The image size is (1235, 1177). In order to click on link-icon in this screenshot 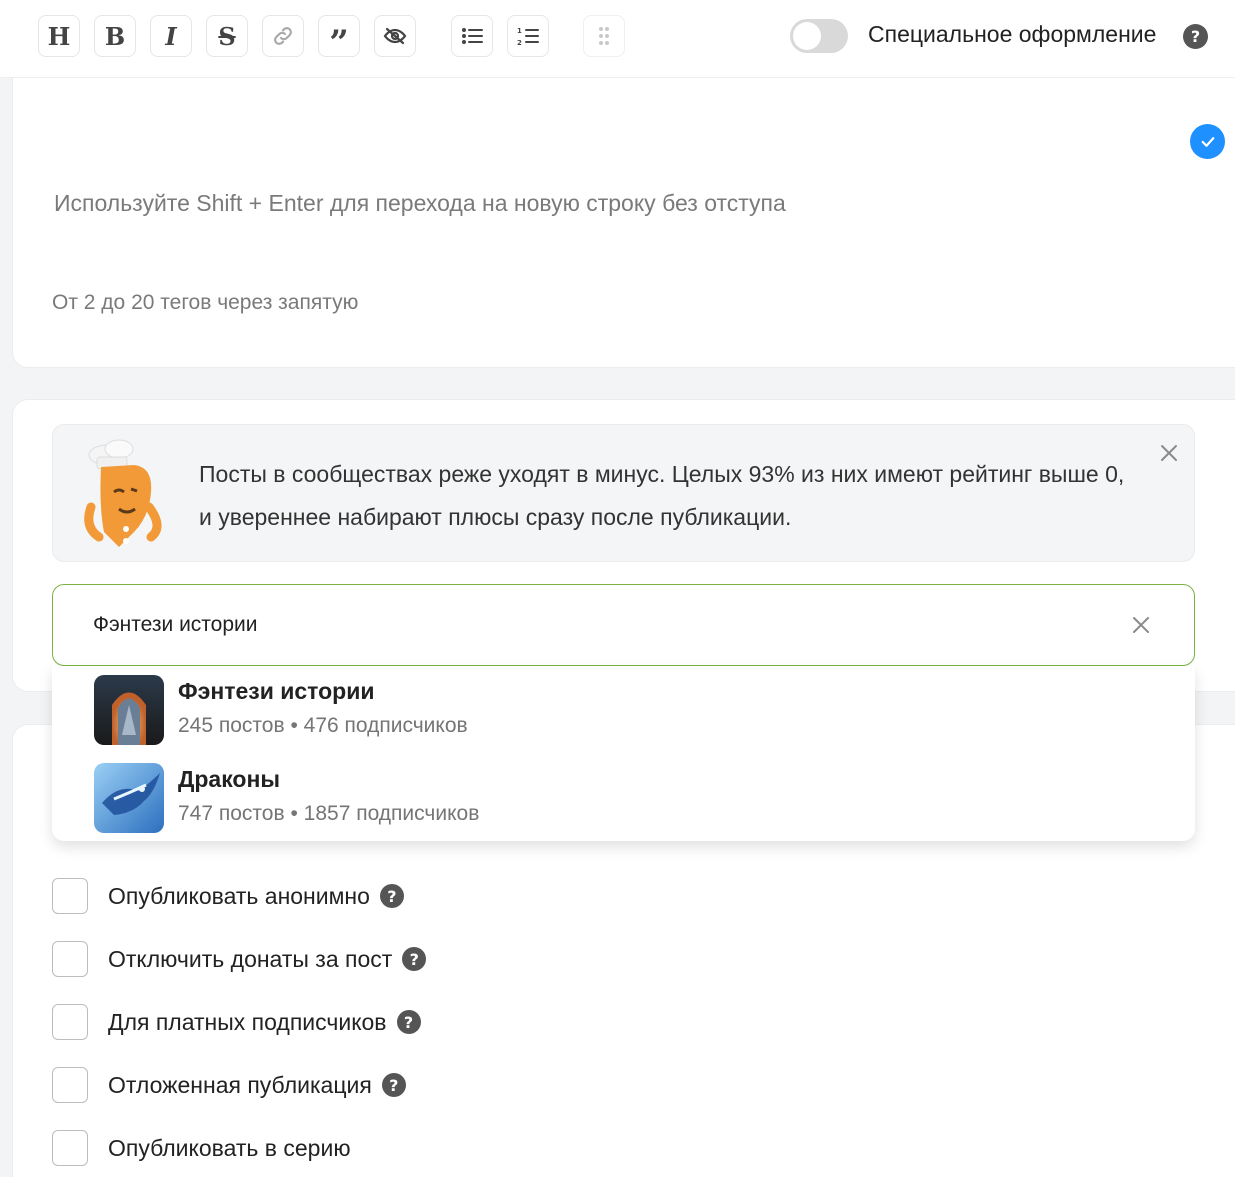, I will do `click(283, 36)`.